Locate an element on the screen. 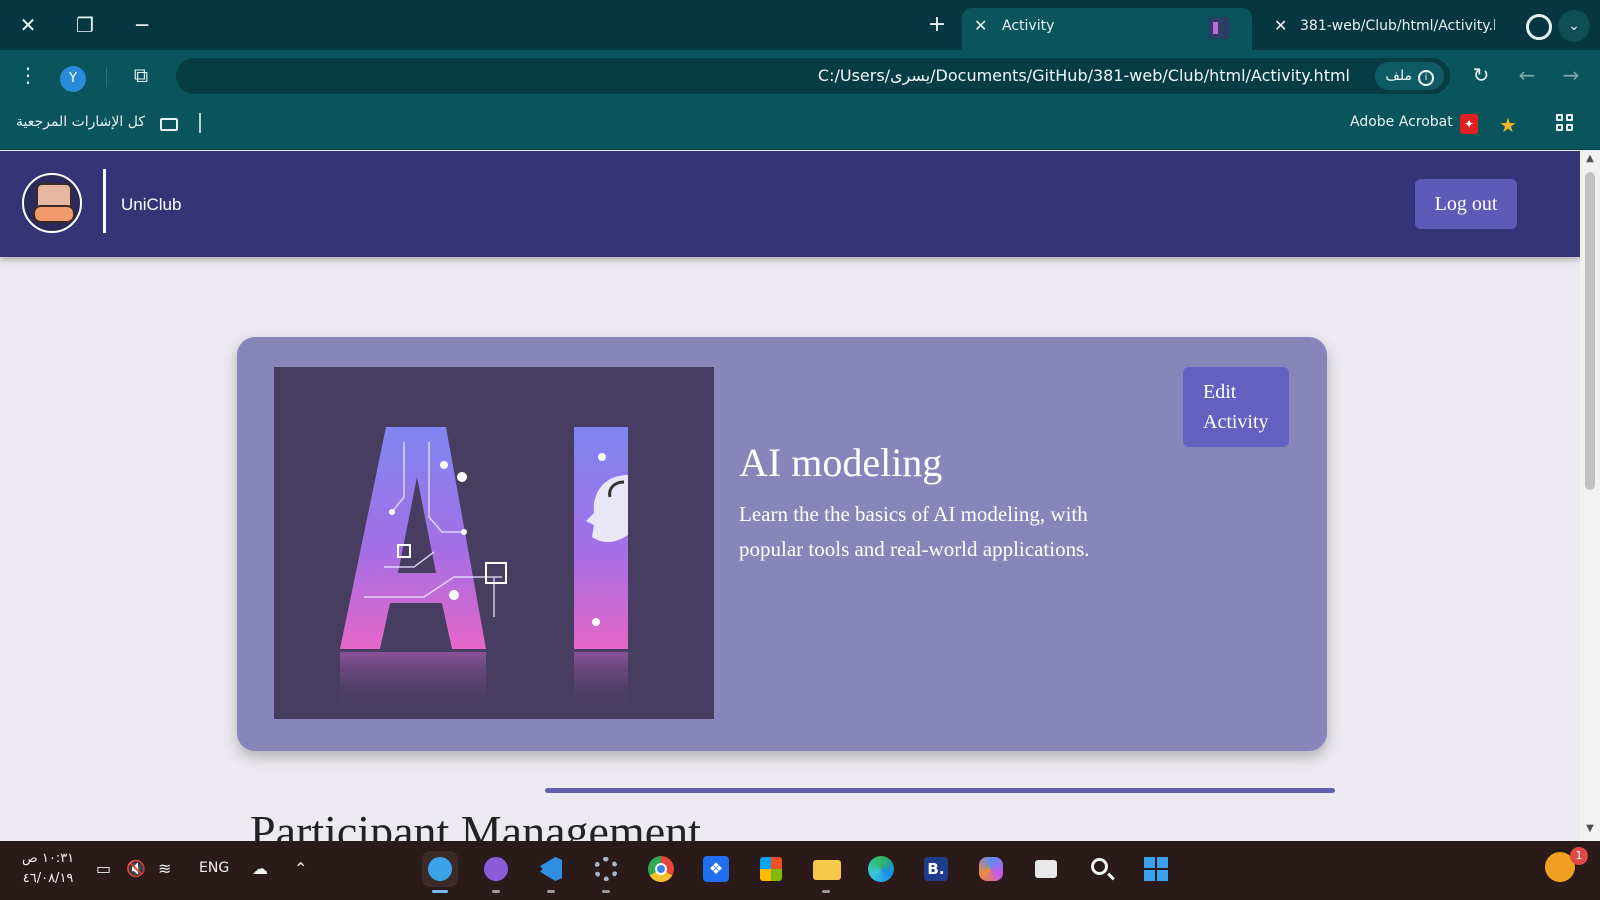 The height and width of the screenshot is (900, 1600). minimize-window-icon: ─ is located at coordinates (142, 25).